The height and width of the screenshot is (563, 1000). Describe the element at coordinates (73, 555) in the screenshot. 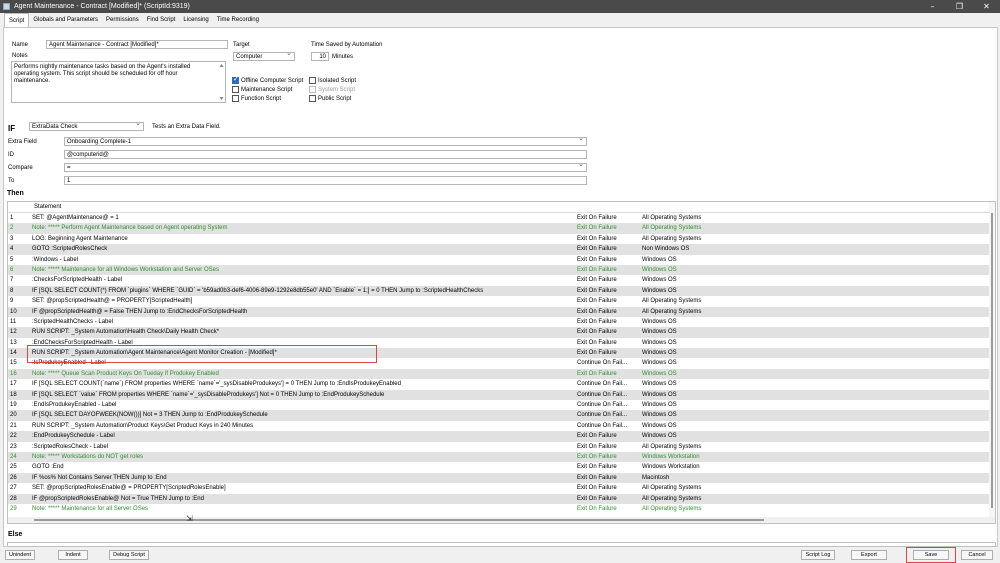

I see `indent-button: Indent` at that location.